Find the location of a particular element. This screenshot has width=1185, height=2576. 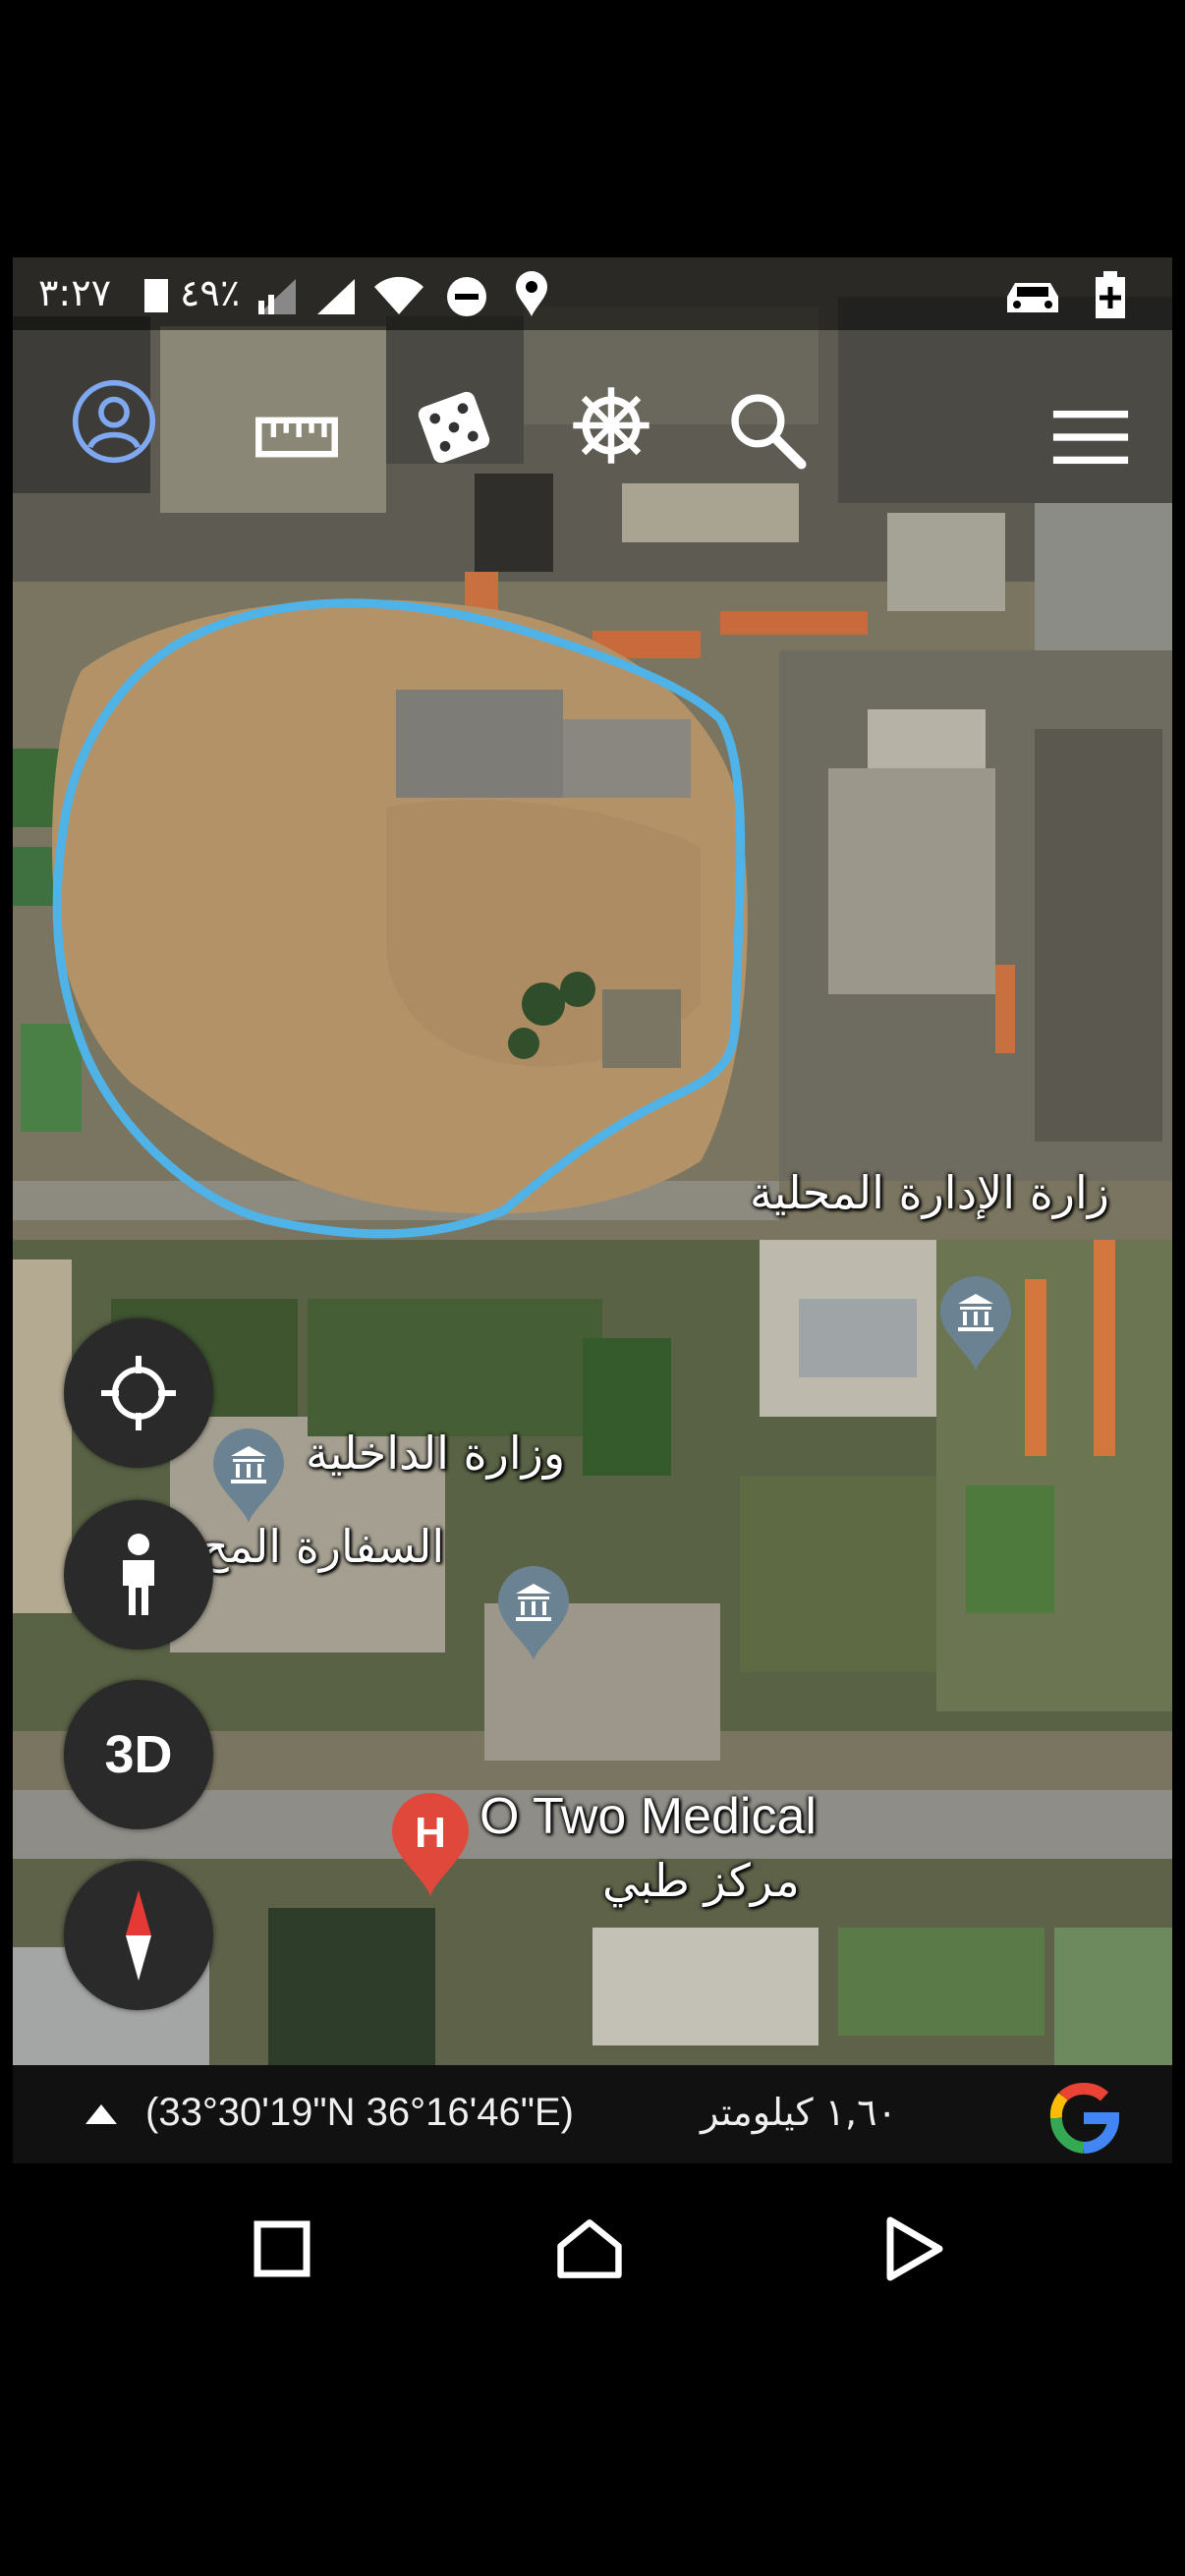

label-ministry-local-admin: زارة الإدارة المحلية is located at coordinates (930, 1192).